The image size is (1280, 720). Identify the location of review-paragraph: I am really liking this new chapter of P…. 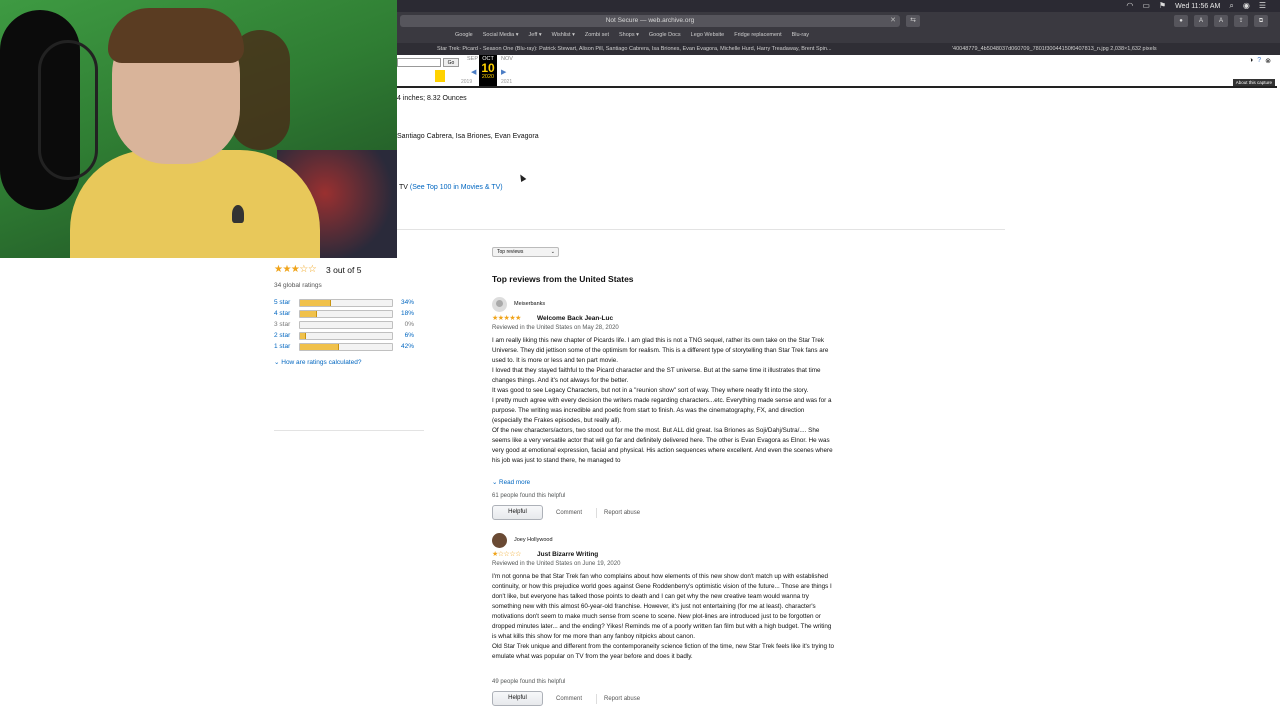
(660, 350).